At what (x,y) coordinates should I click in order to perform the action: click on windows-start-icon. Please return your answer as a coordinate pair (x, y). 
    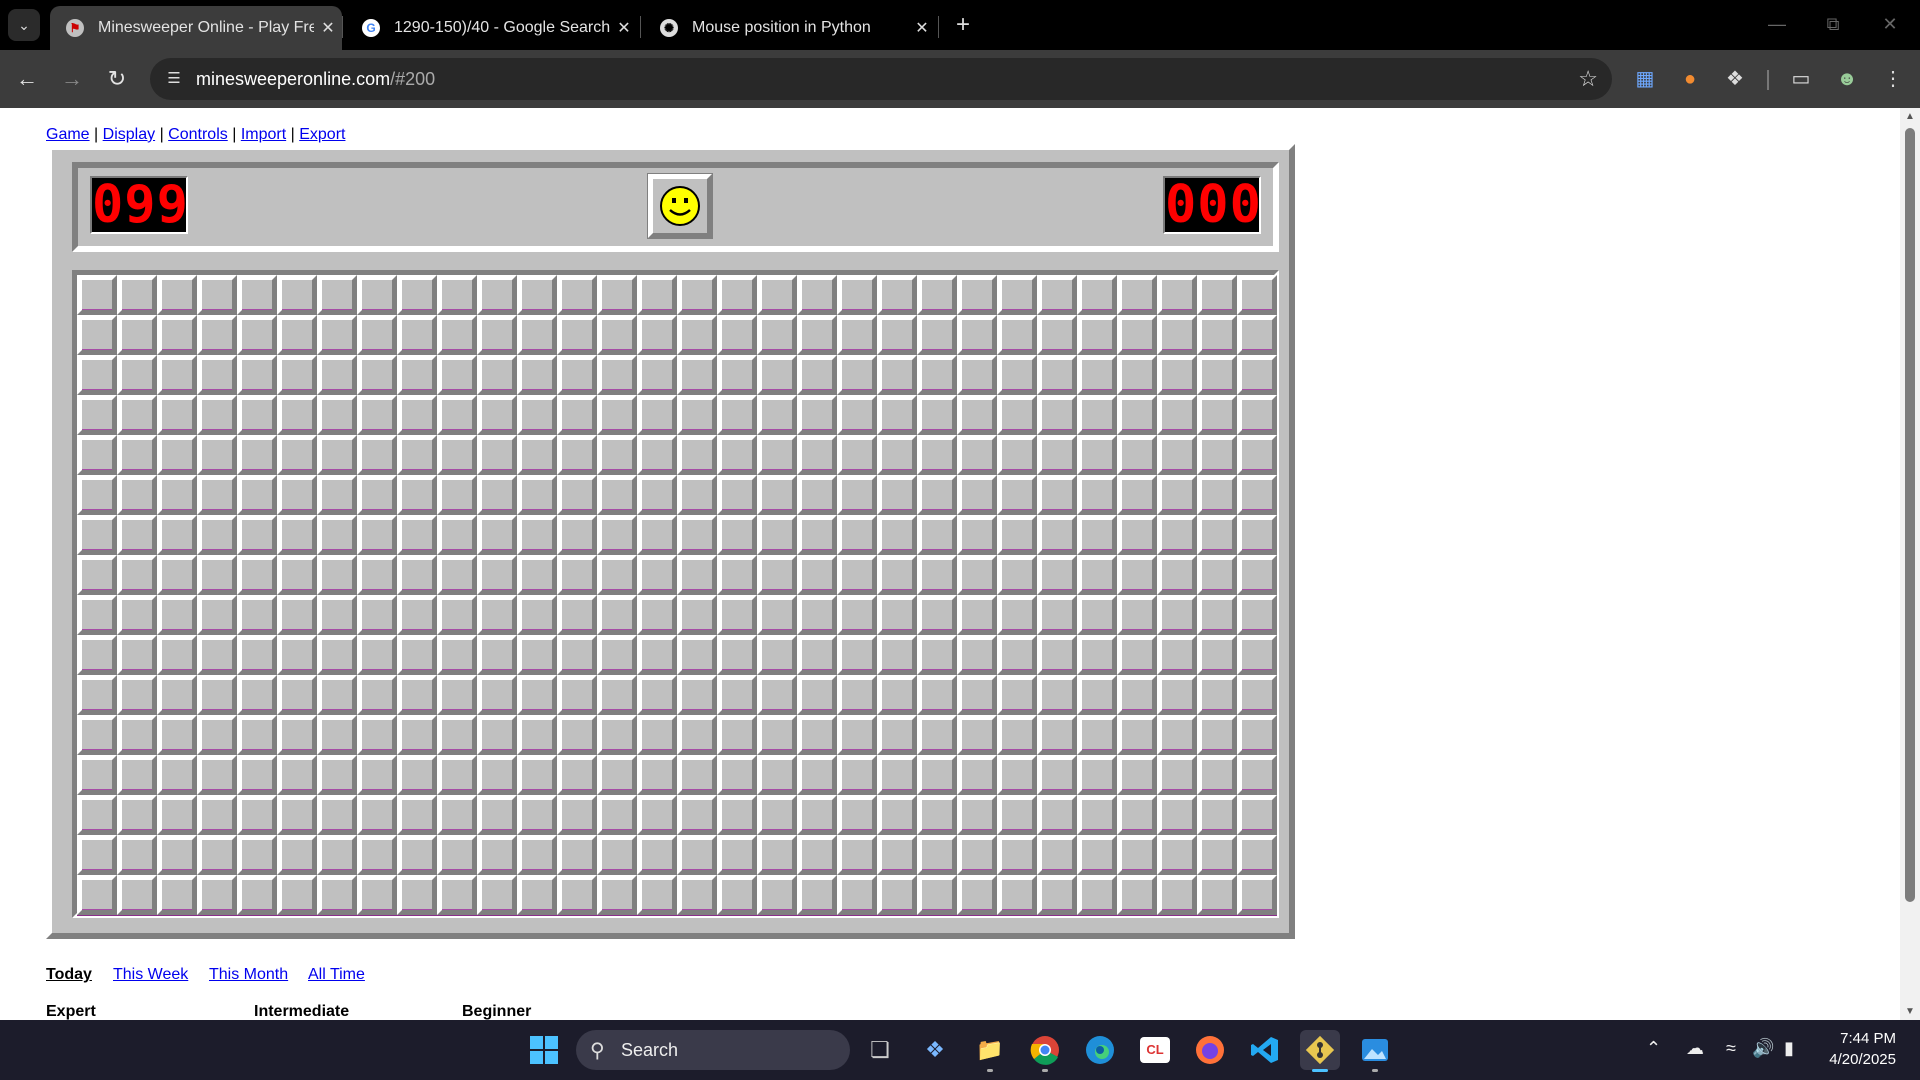
    Looking at the image, I should click on (544, 1050).